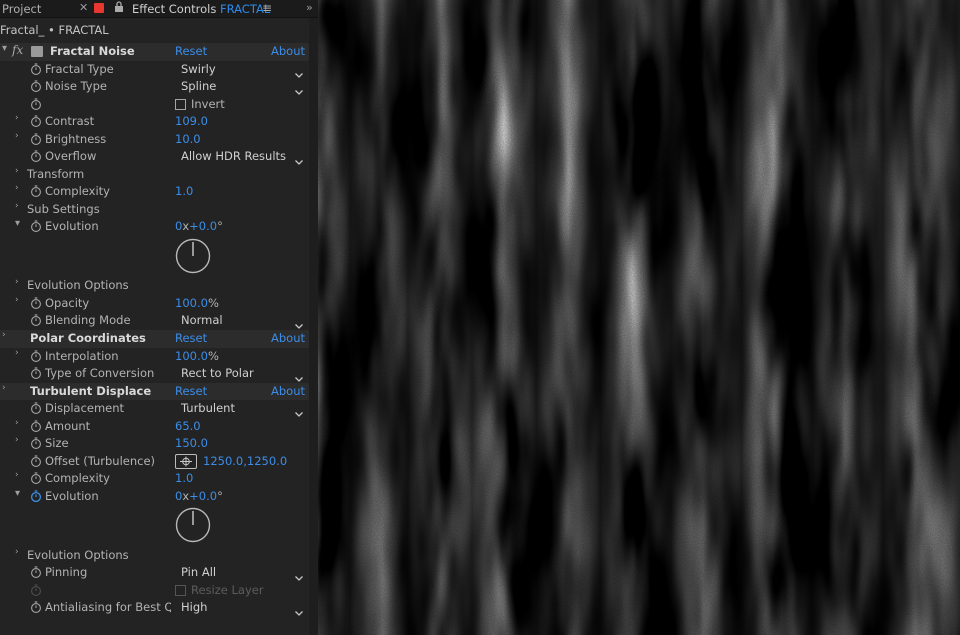 The height and width of the screenshot is (635, 960). Describe the element at coordinates (239, 157) in the screenshot. I see `overflow-dropdown: Allow HDR Results` at that location.